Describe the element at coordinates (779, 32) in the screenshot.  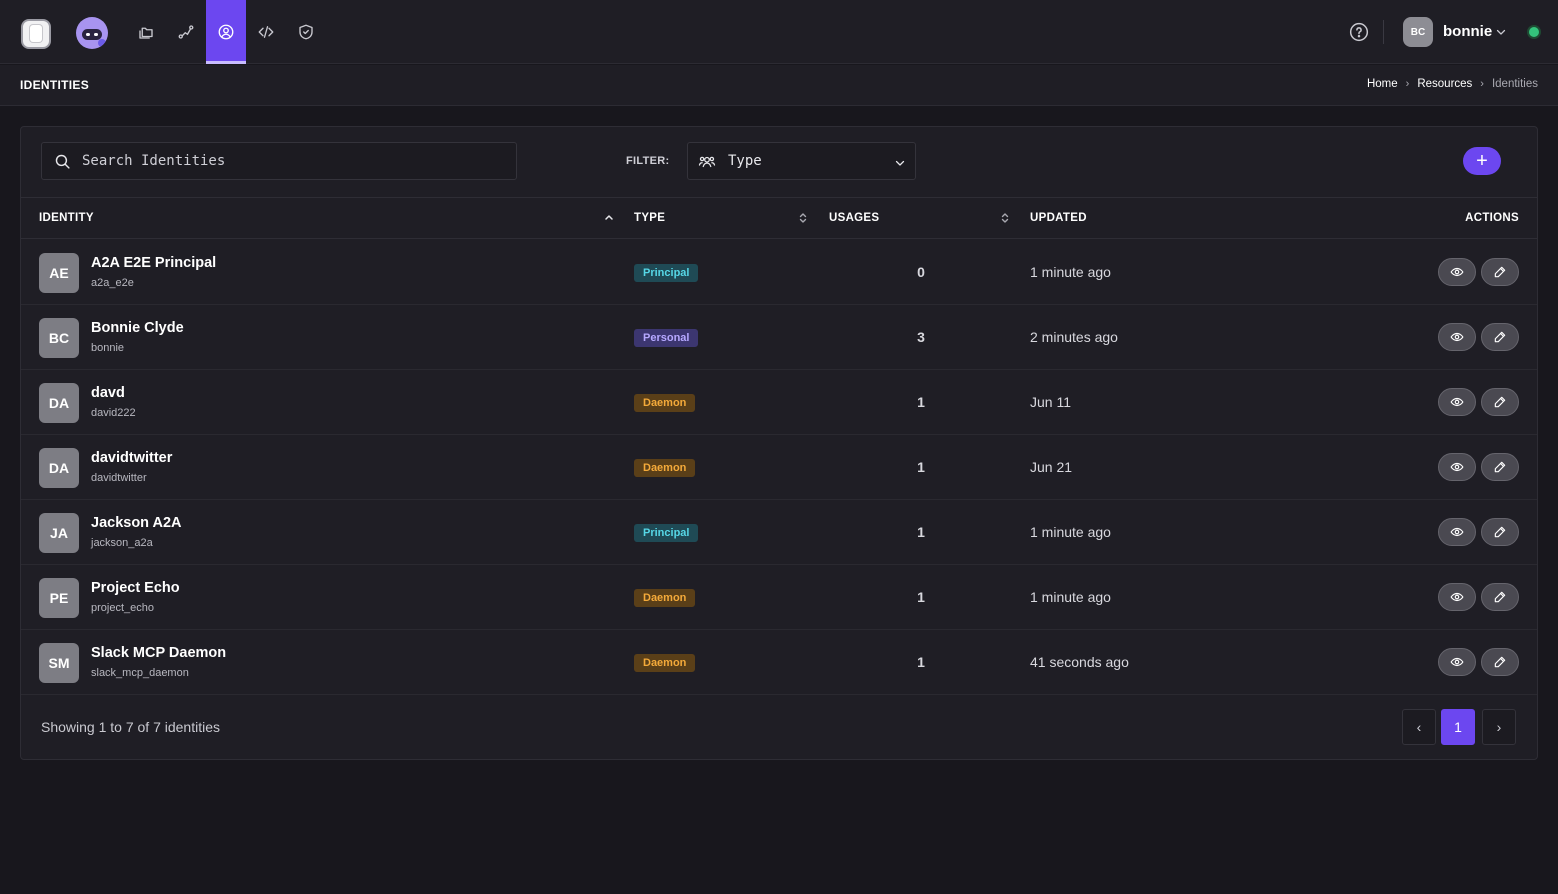
I see `top-bar: BC bonnie` at that location.